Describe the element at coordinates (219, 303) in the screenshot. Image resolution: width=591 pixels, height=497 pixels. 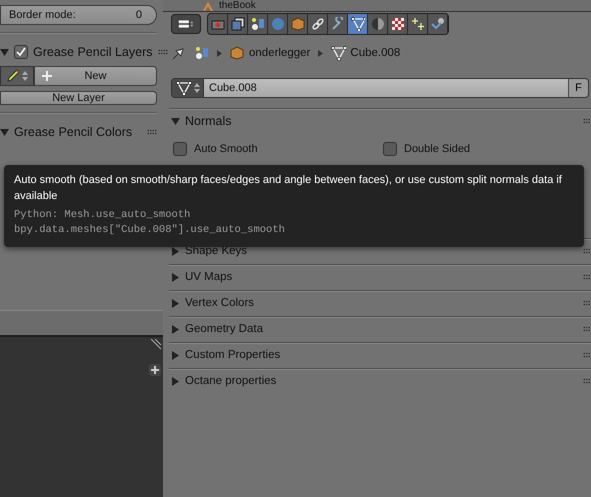
I see `panel-title: Vertex Colors` at that location.